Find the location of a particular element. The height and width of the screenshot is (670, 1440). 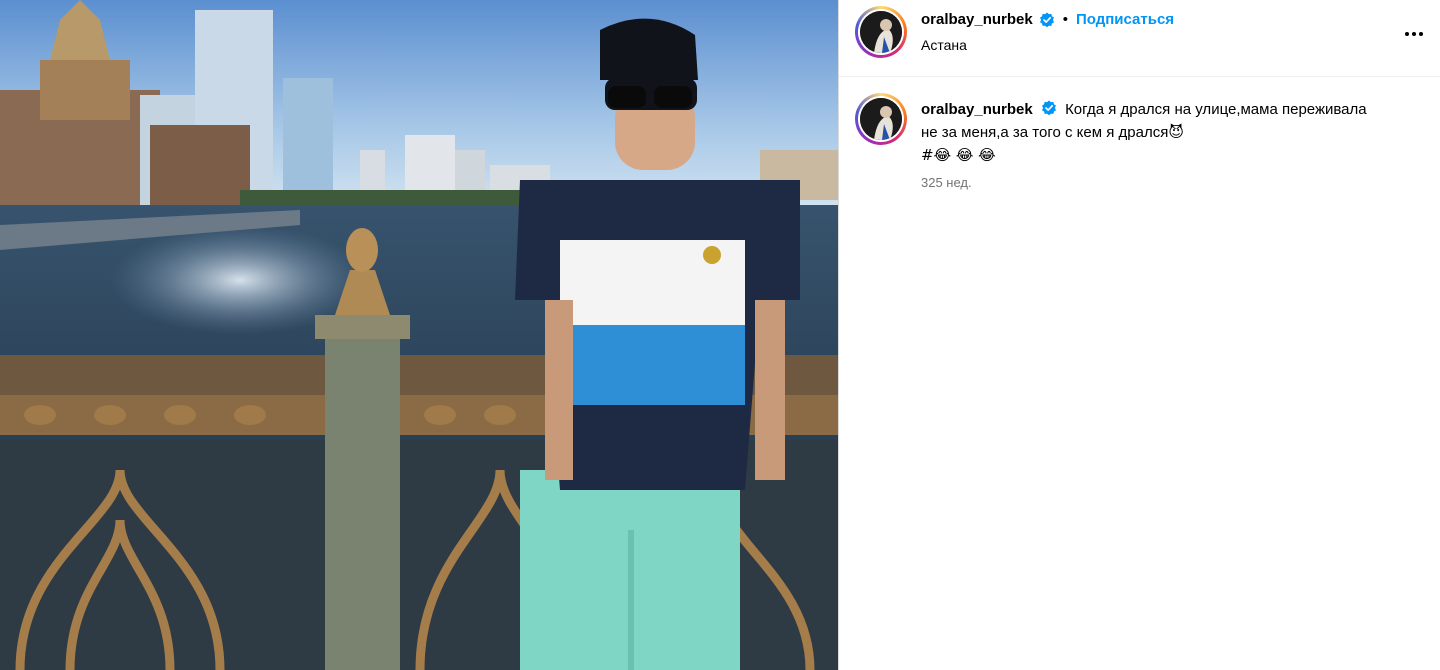

header-title-row: oralbay_nurbek • Подписаться is located at coordinates (1047, 19).